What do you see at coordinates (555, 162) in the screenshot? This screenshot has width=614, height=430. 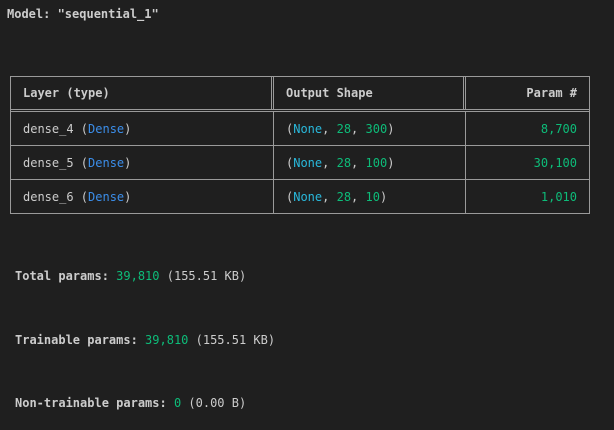 I see `param-count: 30,100` at bounding box center [555, 162].